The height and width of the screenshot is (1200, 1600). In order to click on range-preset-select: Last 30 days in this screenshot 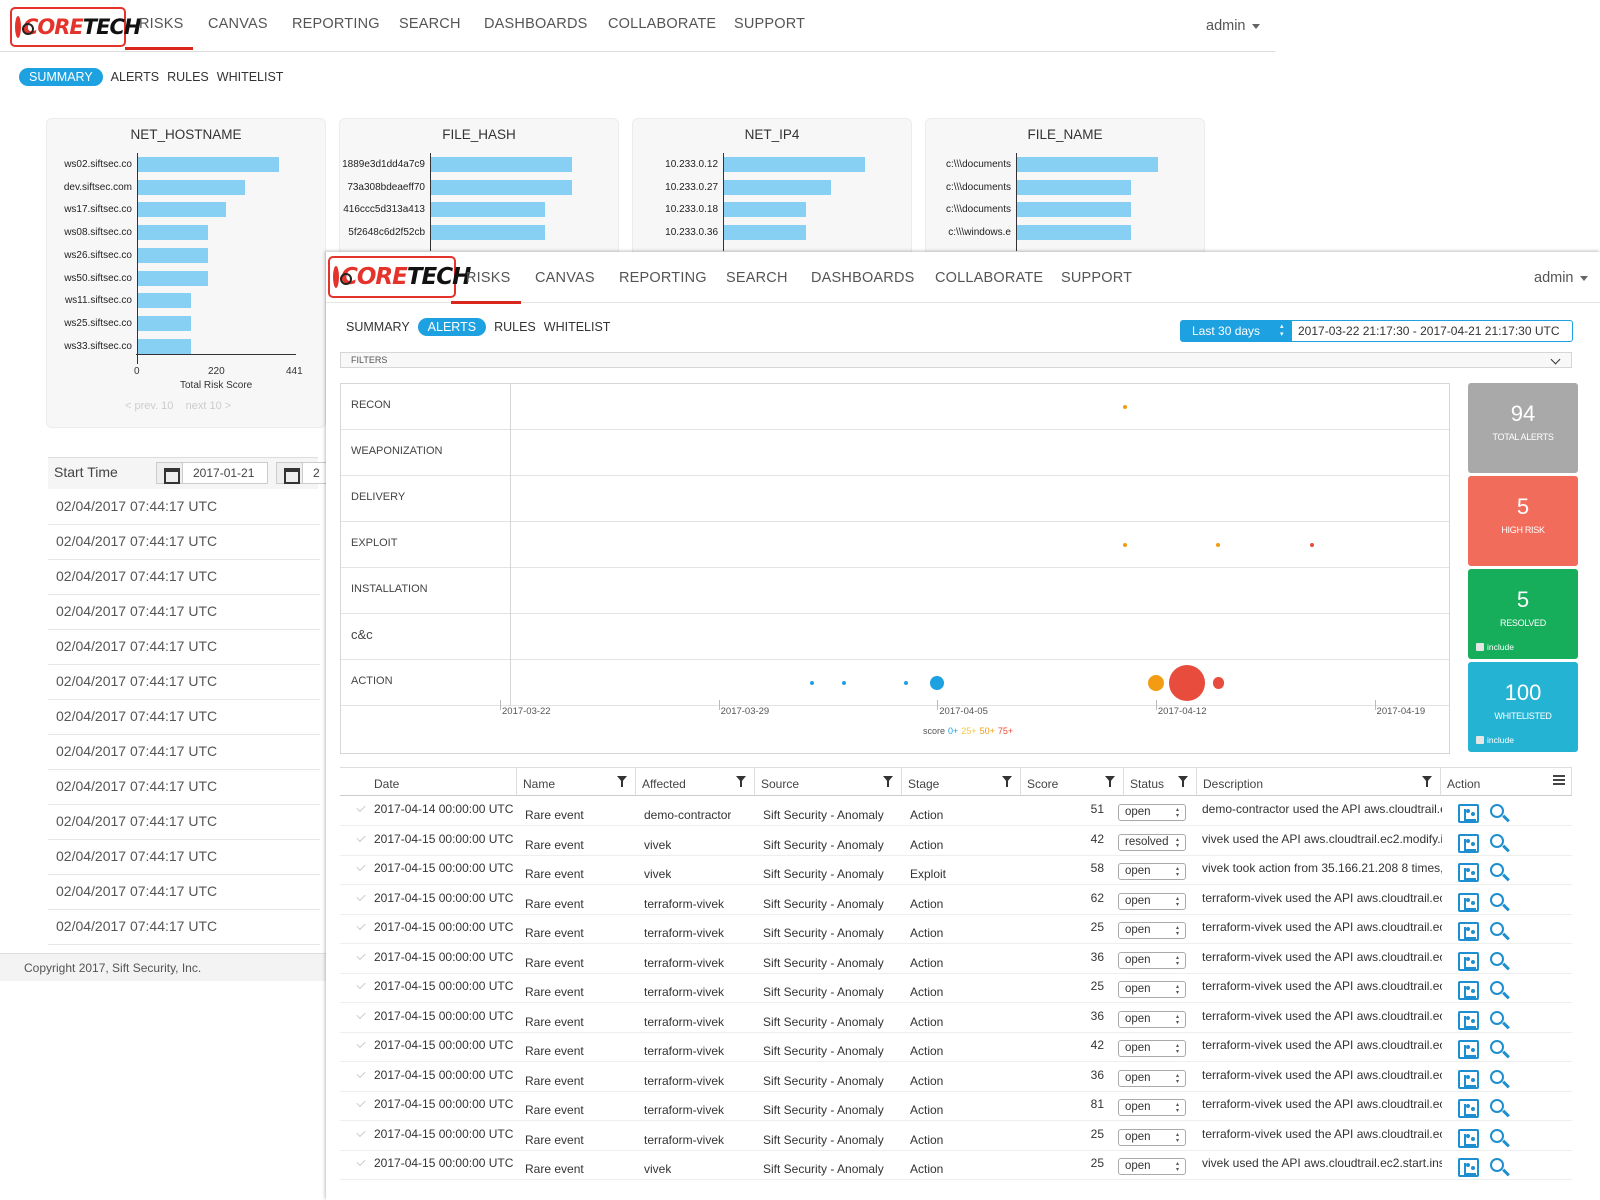, I will do `click(1236, 331)`.